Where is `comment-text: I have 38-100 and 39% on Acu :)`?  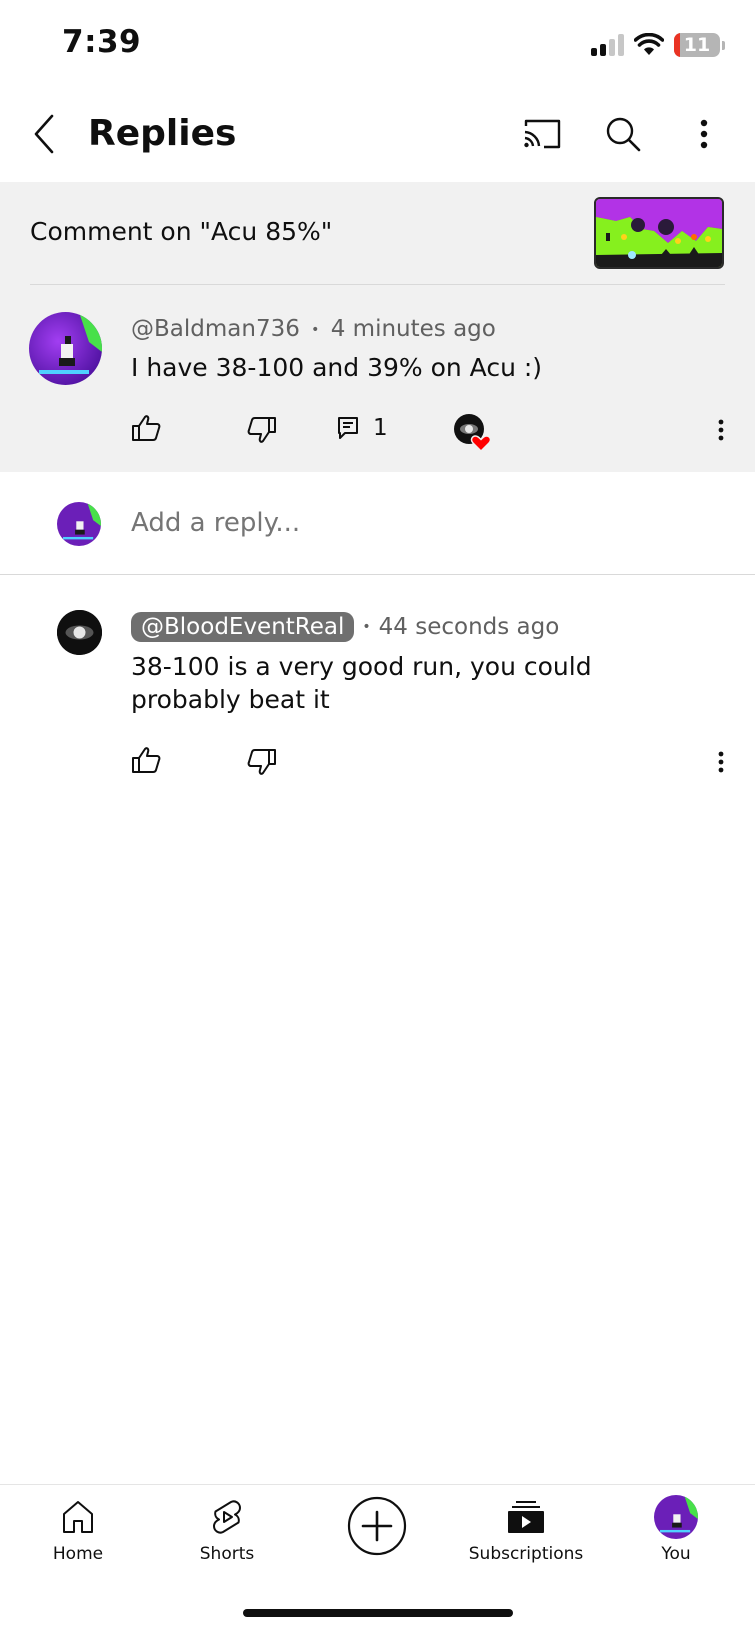 comment-text: I have 38-100 and 39% on Acu :) is located at coordinates (337, 367).